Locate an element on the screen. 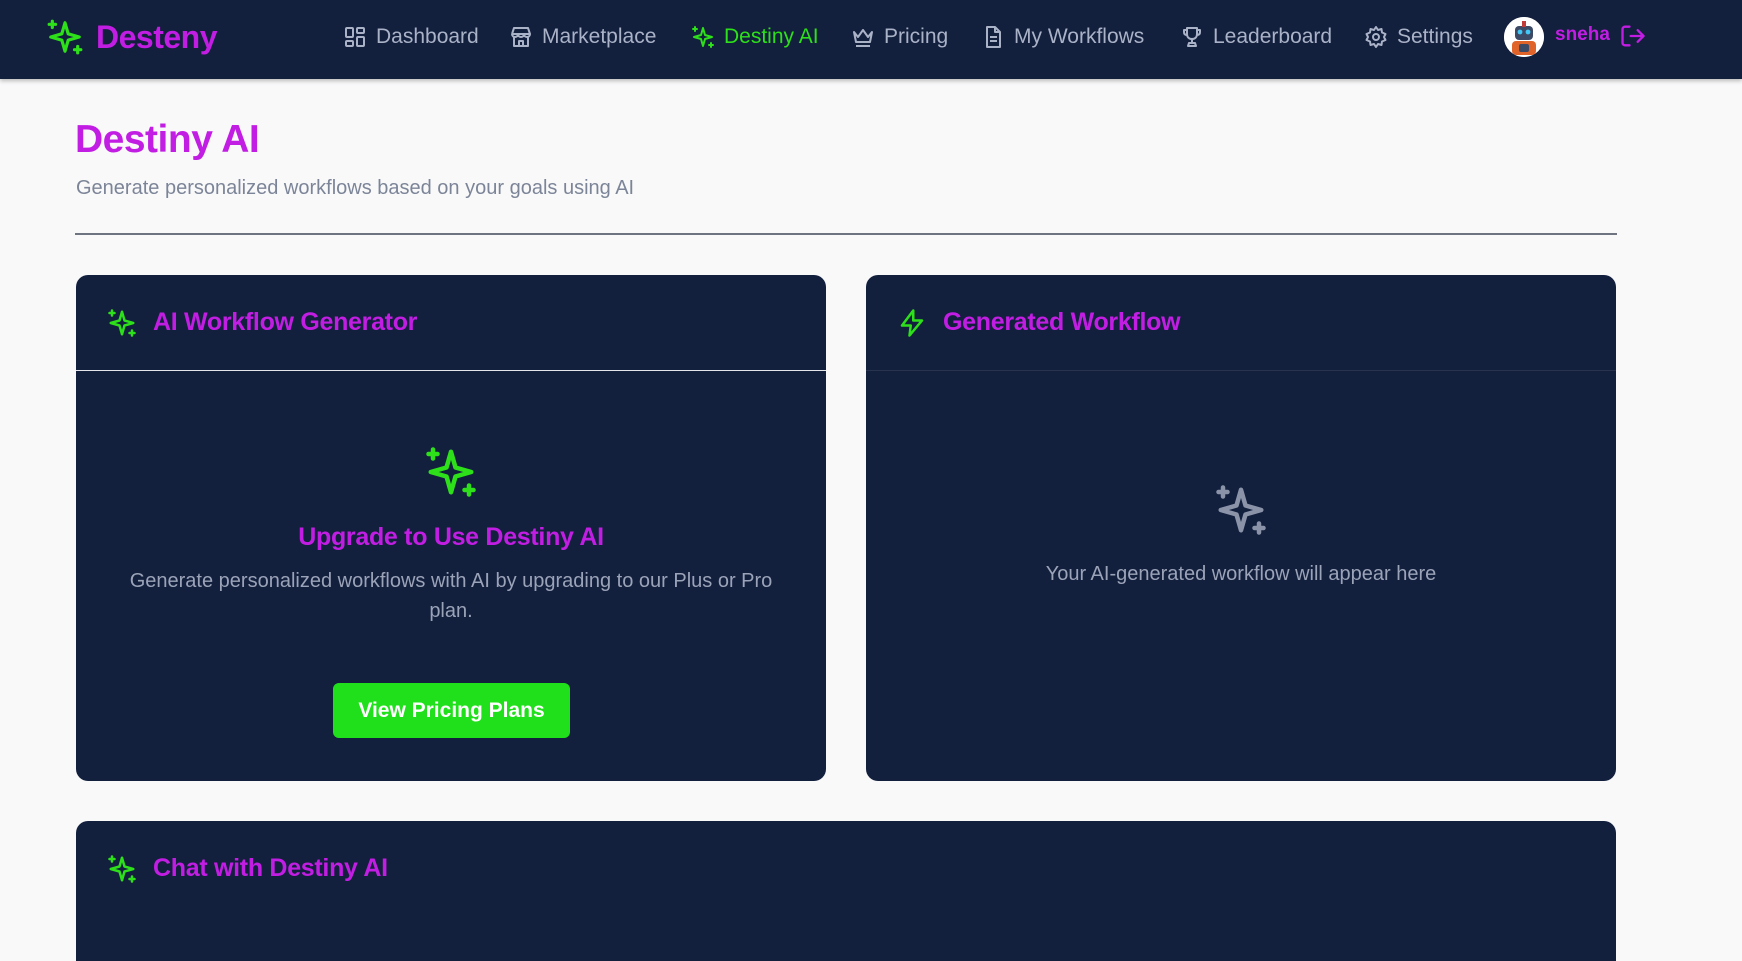 The image size is (1742, 961). chat-card: Chat with Destiny AI is located at coordinates (846, 891).